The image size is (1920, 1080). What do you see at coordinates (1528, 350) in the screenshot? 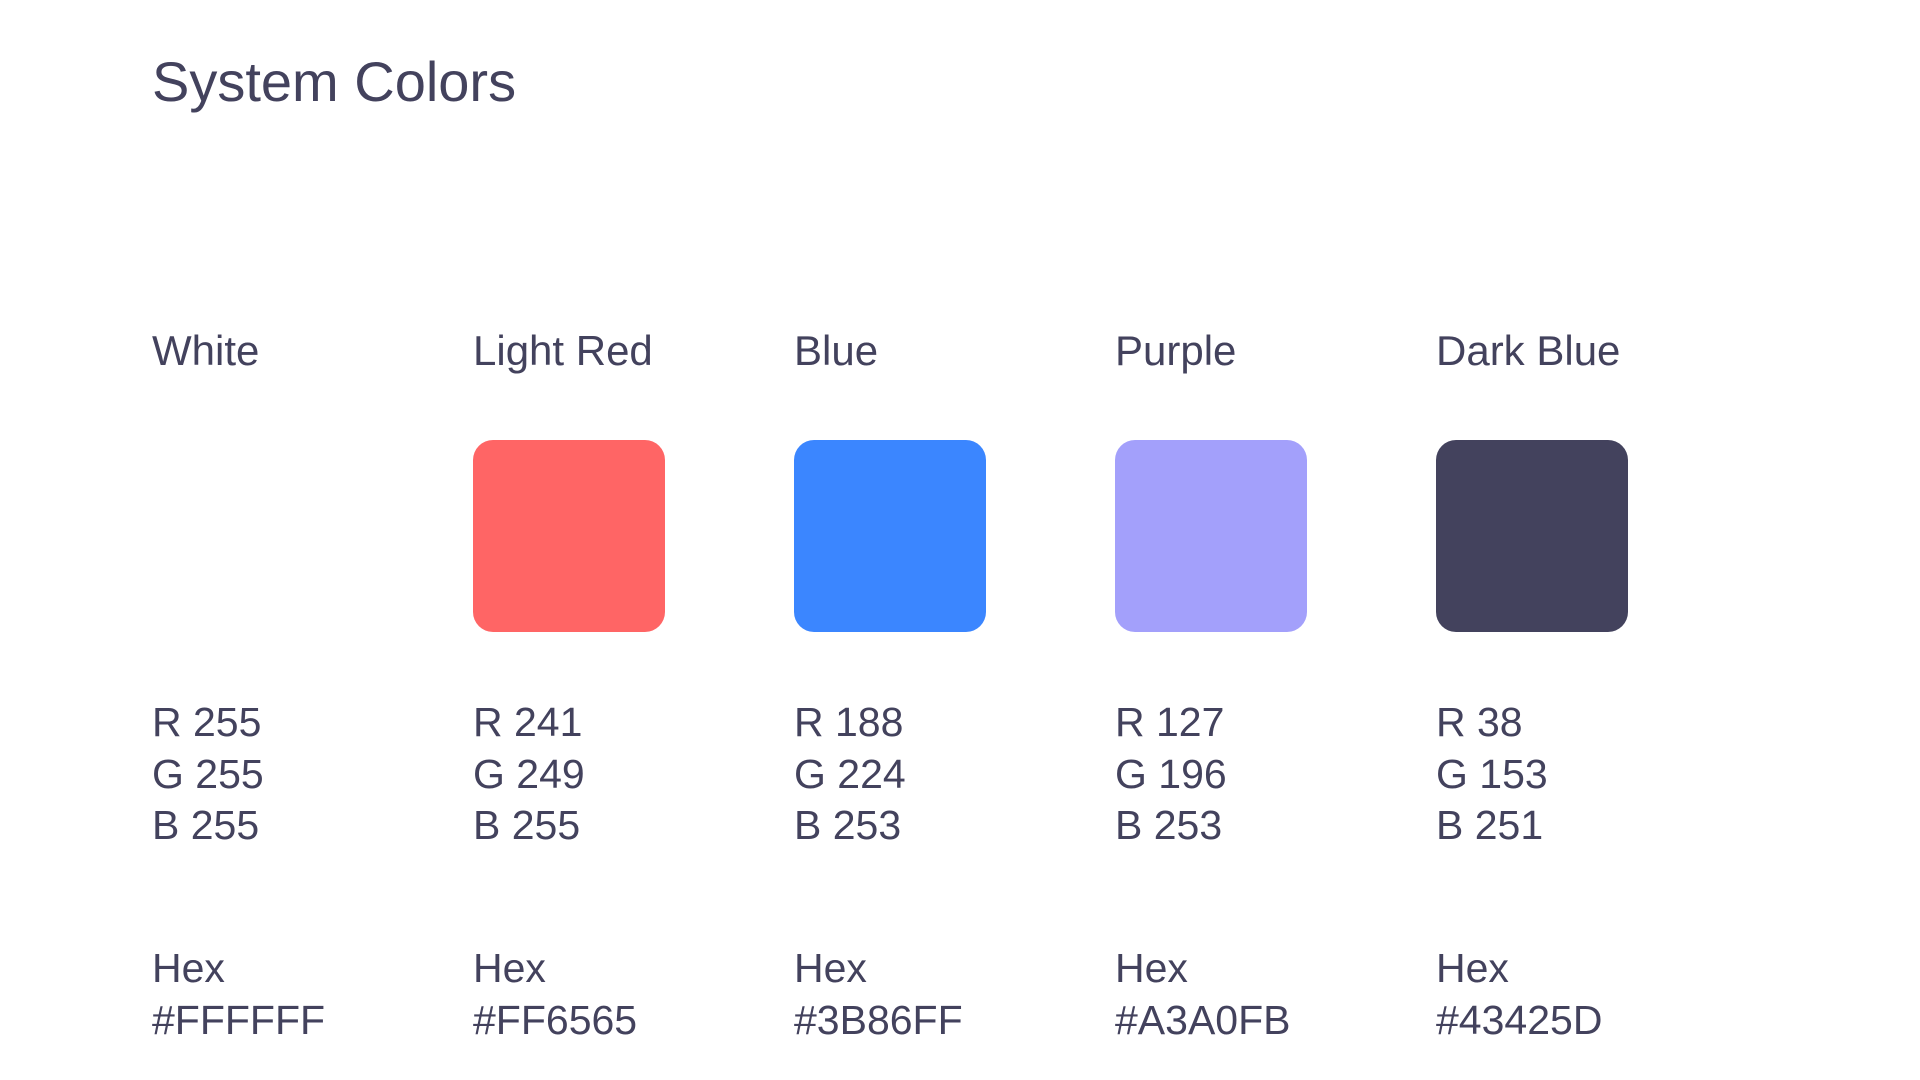
I see `color-name: Dark Blue` at bounding box center [1528, 350].